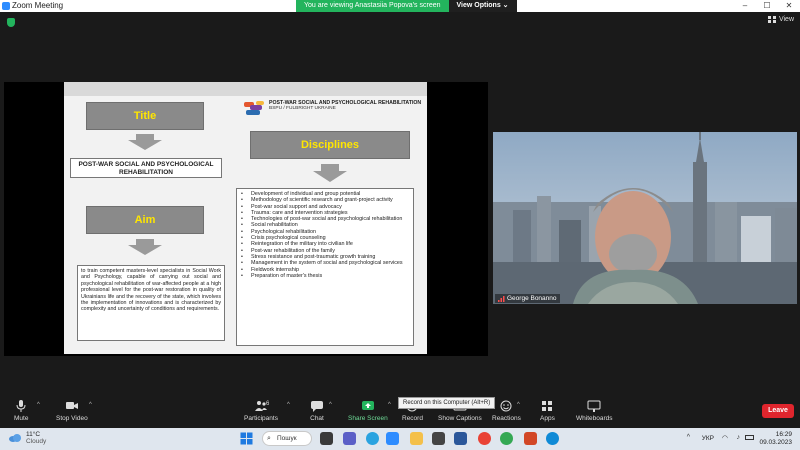 The image size is (800, 450). Describe the element at coordinates (326, 438) in the screenshot. I see `task-view-icon` at that location.